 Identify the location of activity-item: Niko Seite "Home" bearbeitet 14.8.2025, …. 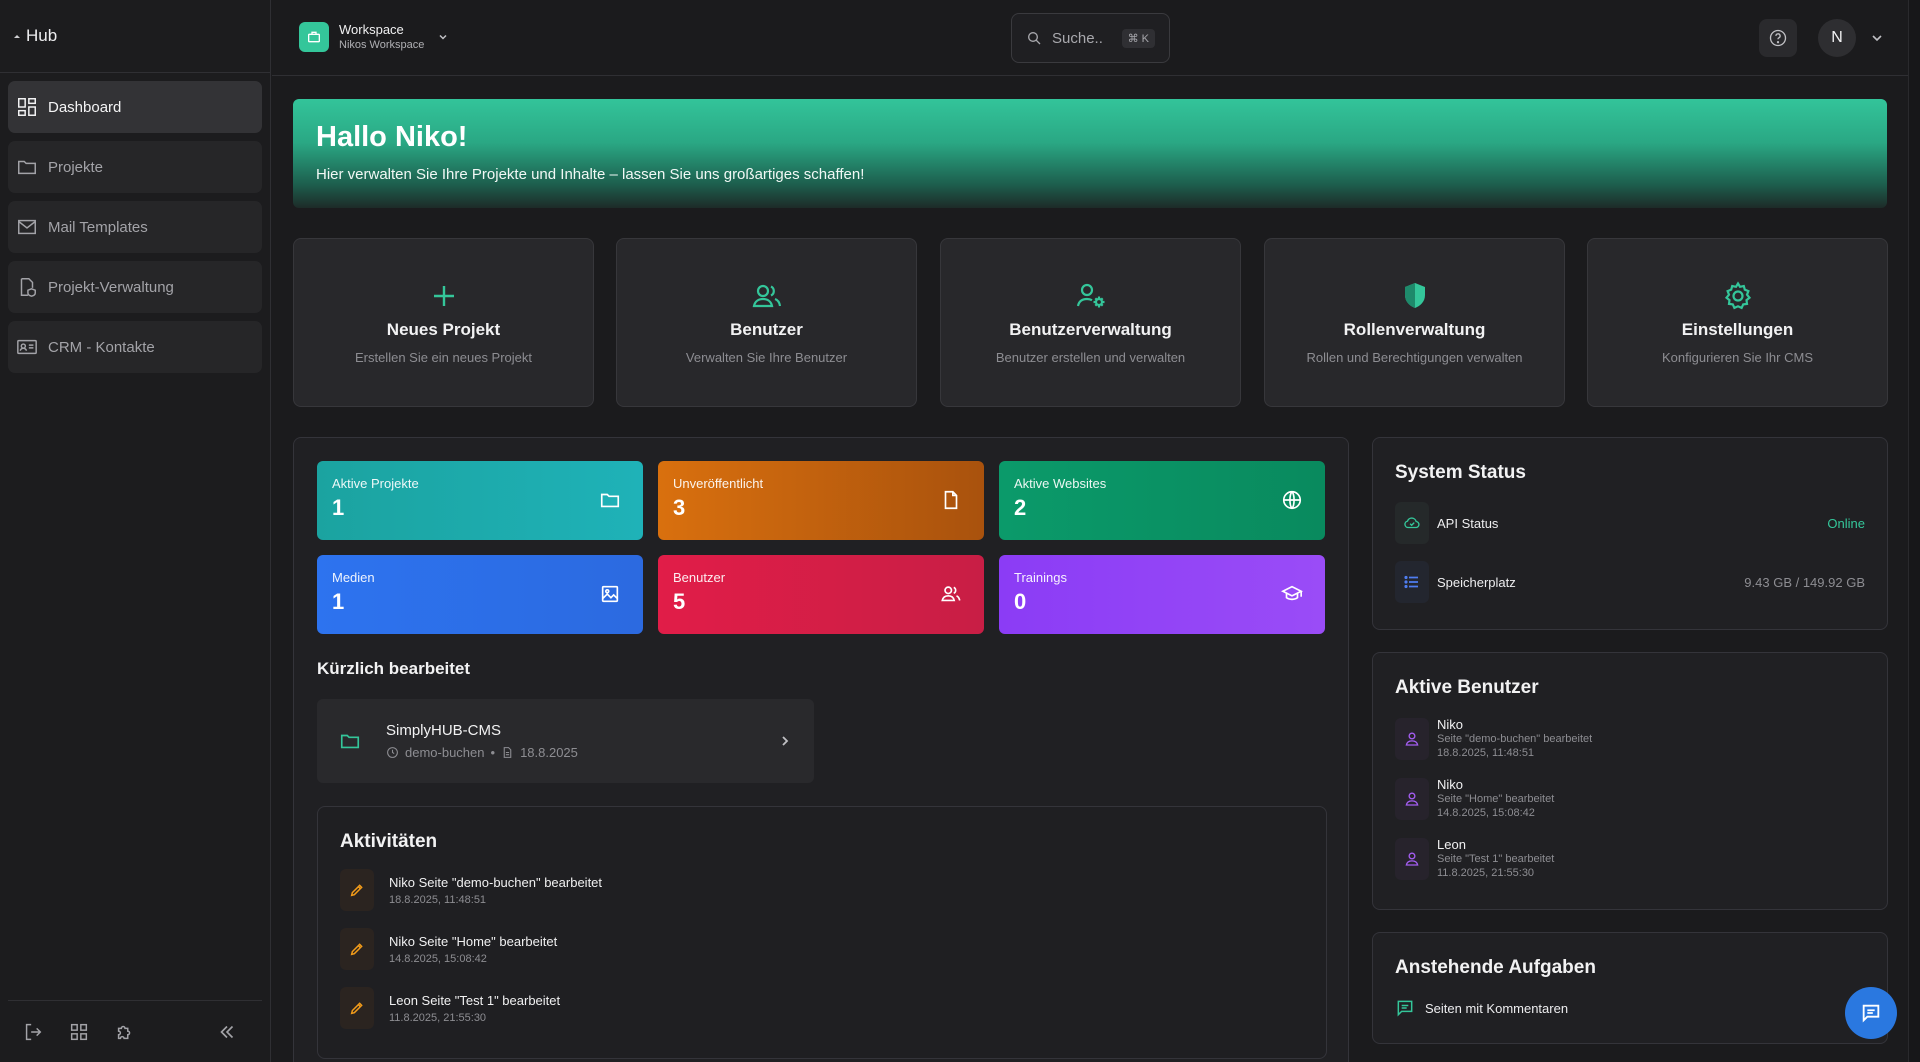
(448, 949).